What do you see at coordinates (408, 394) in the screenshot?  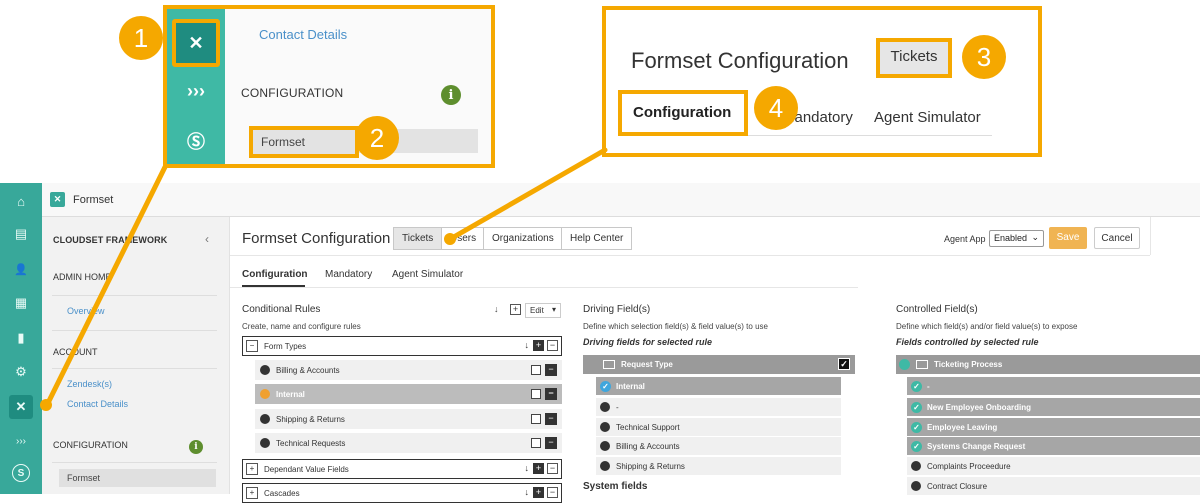 I see `rule-row-selected: Internal −` at bounding box center [408, 394].